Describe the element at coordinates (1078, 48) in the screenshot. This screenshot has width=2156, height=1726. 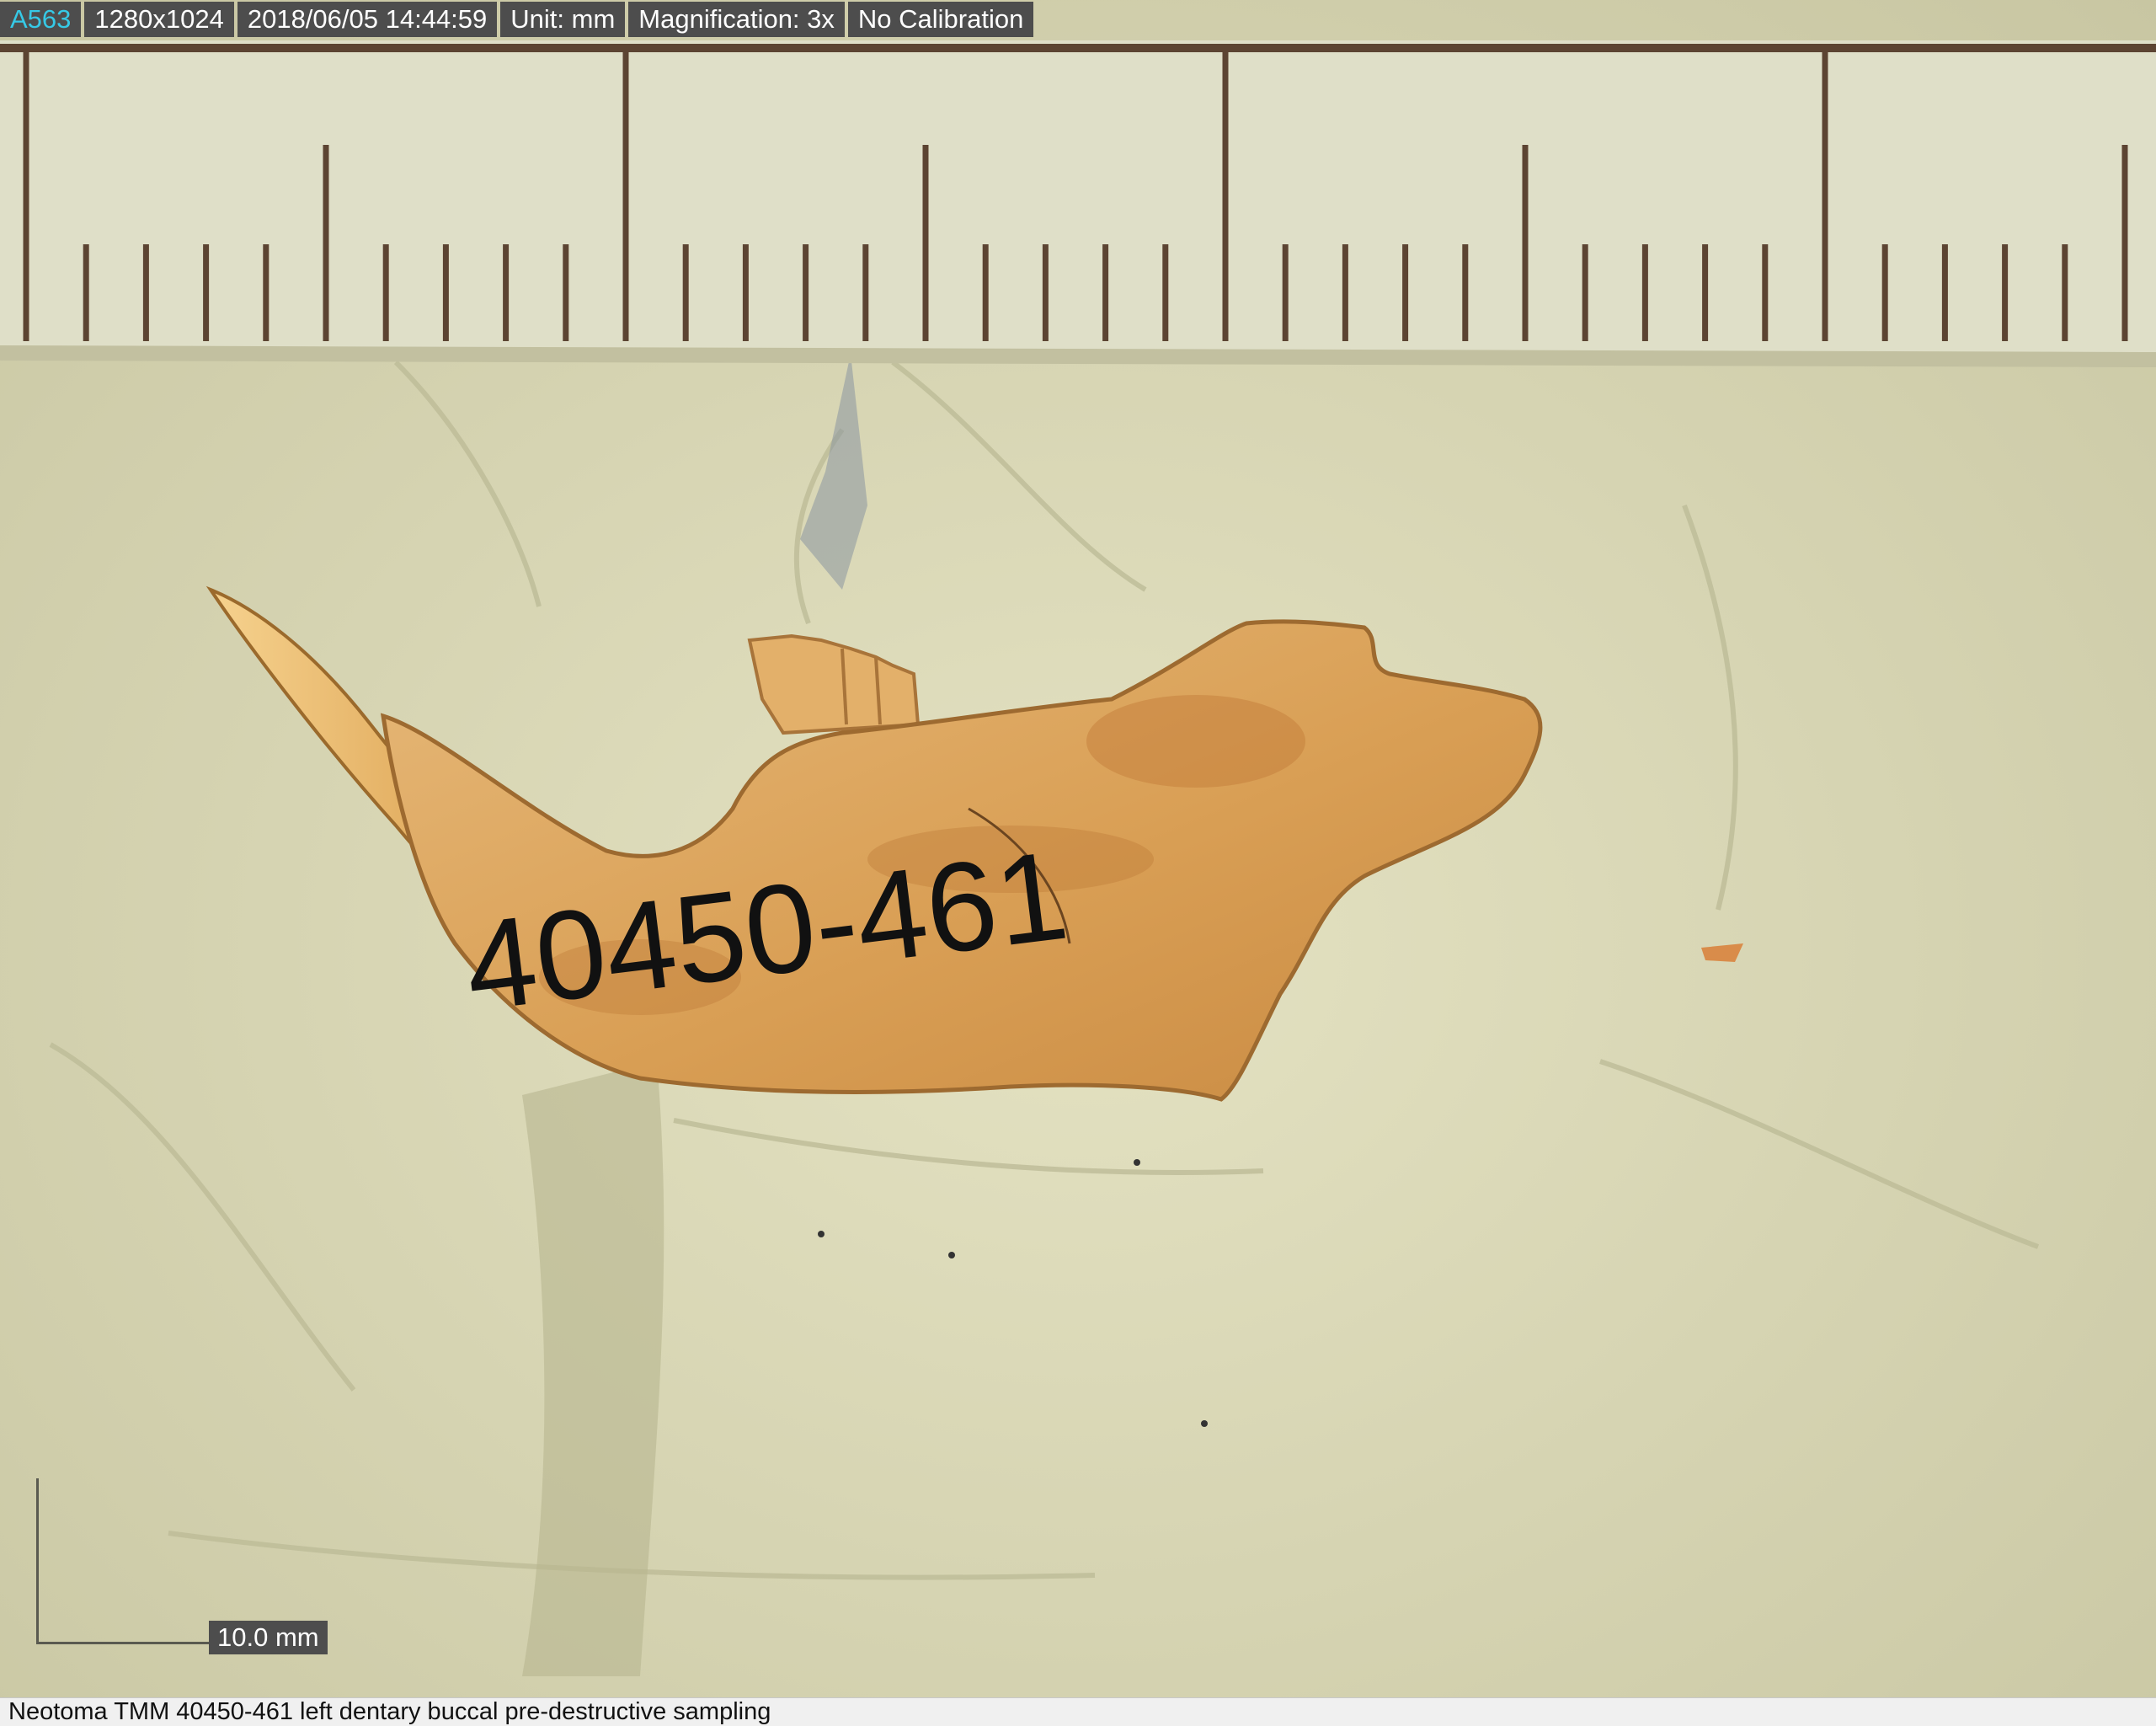
I see `ruler-top-edge` at that location.